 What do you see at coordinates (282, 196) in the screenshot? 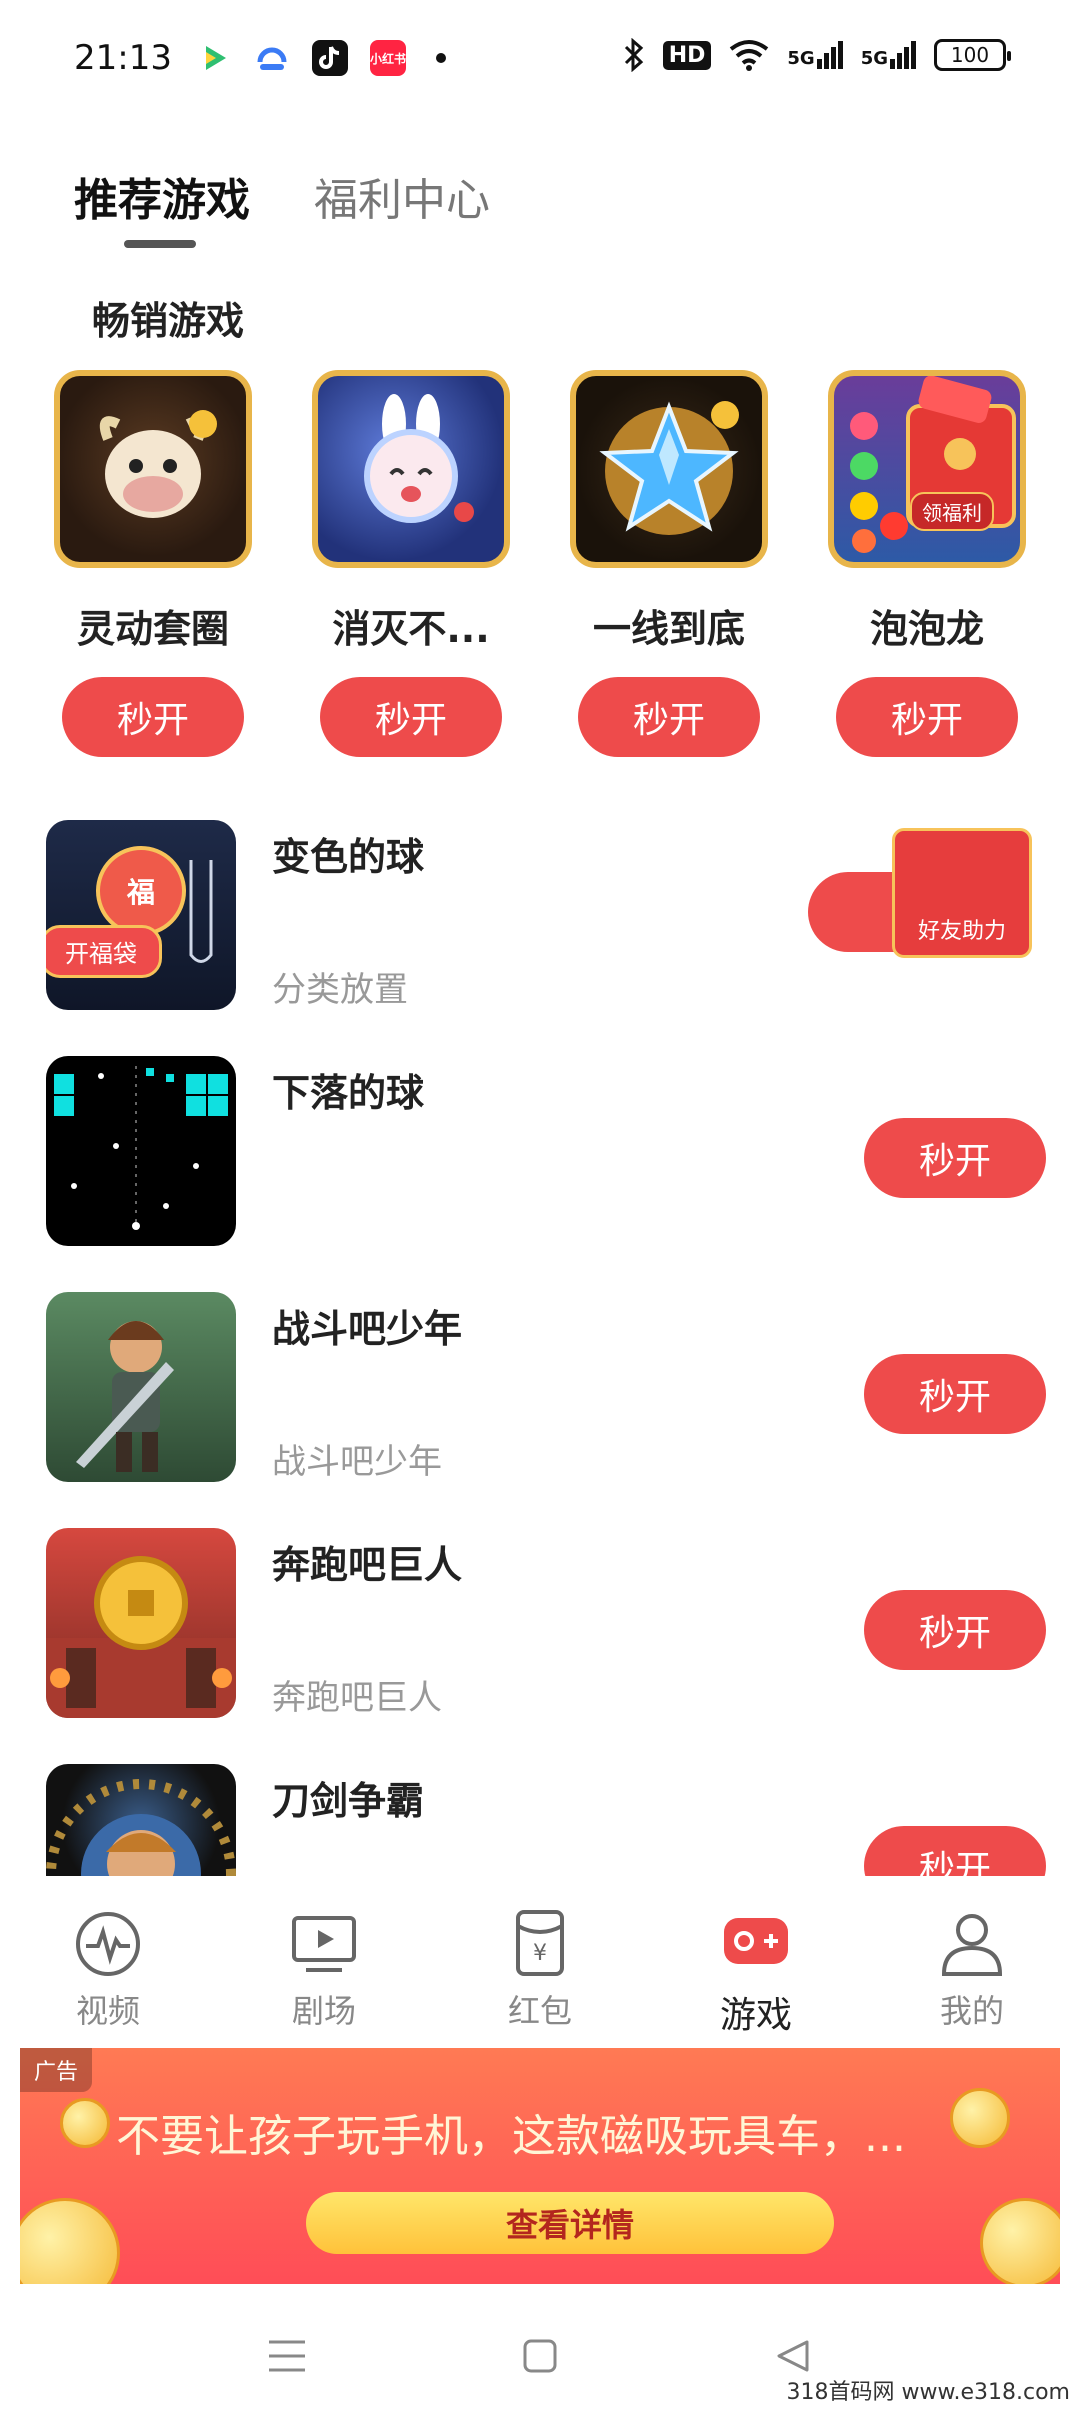
I see `top-tabs: 推荐游戏 福利中心` at bounding box center [282, 196].